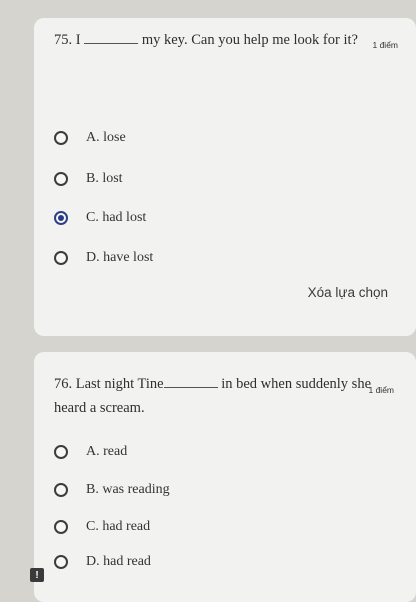 The image size is (416, 602). I want to click on question-number: 75., so click(63, 40).